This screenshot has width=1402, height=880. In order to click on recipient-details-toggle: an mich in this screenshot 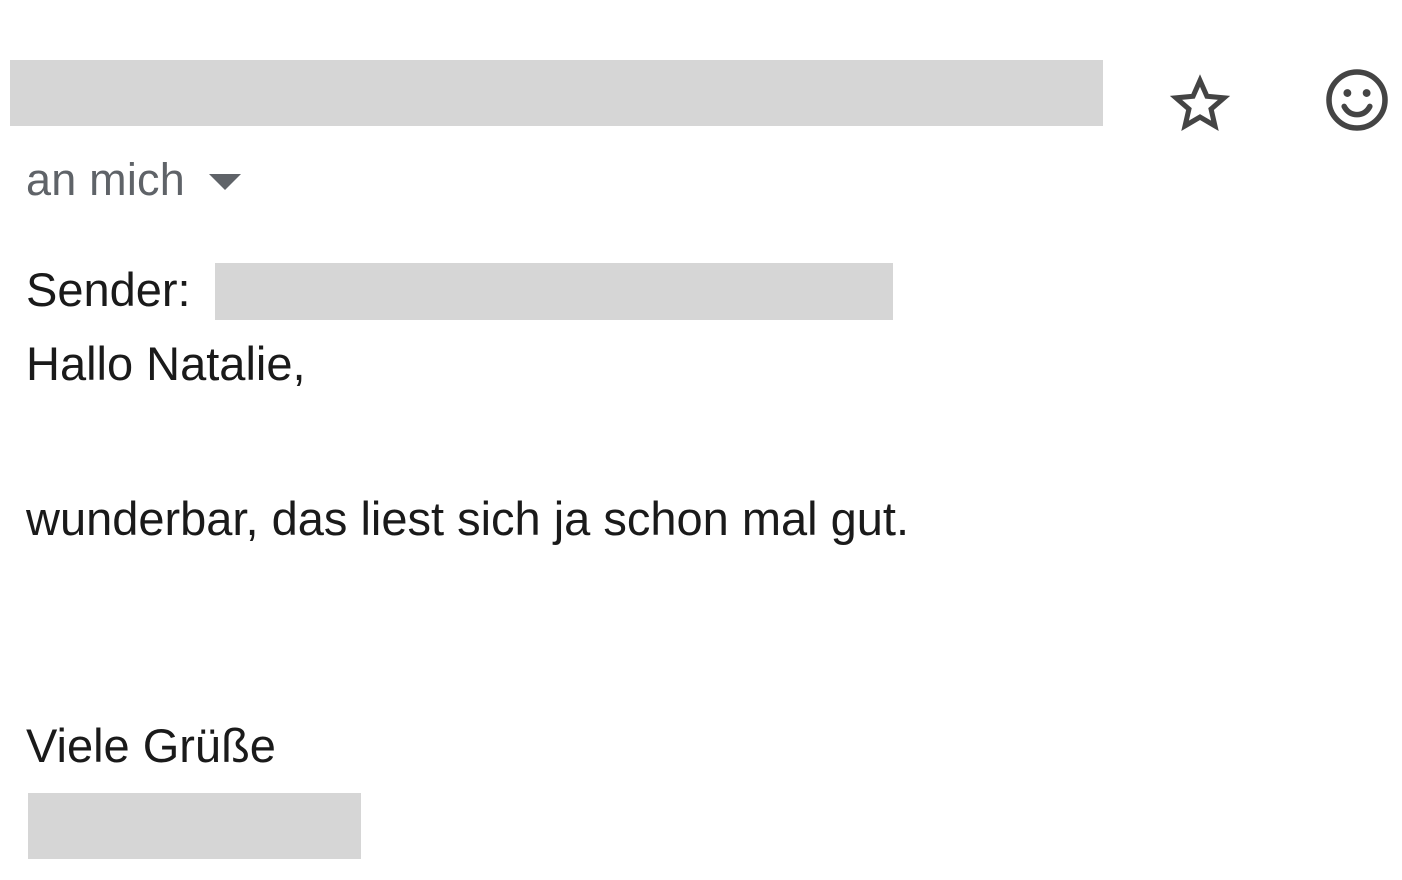, I will do `click(133, 180)`.